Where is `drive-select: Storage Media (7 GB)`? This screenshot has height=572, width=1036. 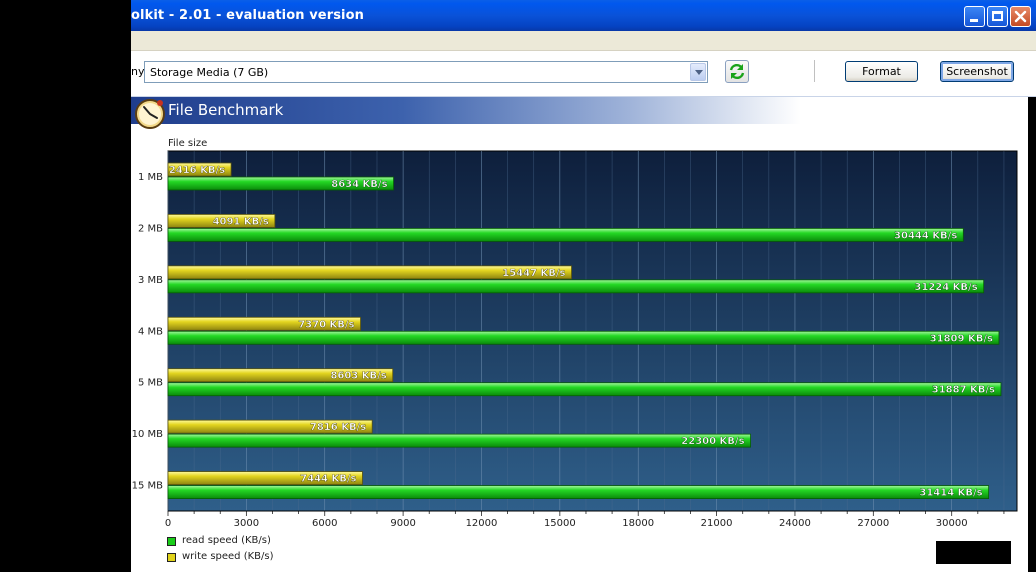 drive-select: Storage Media (7 GB) is located at coordinates (426, 72).